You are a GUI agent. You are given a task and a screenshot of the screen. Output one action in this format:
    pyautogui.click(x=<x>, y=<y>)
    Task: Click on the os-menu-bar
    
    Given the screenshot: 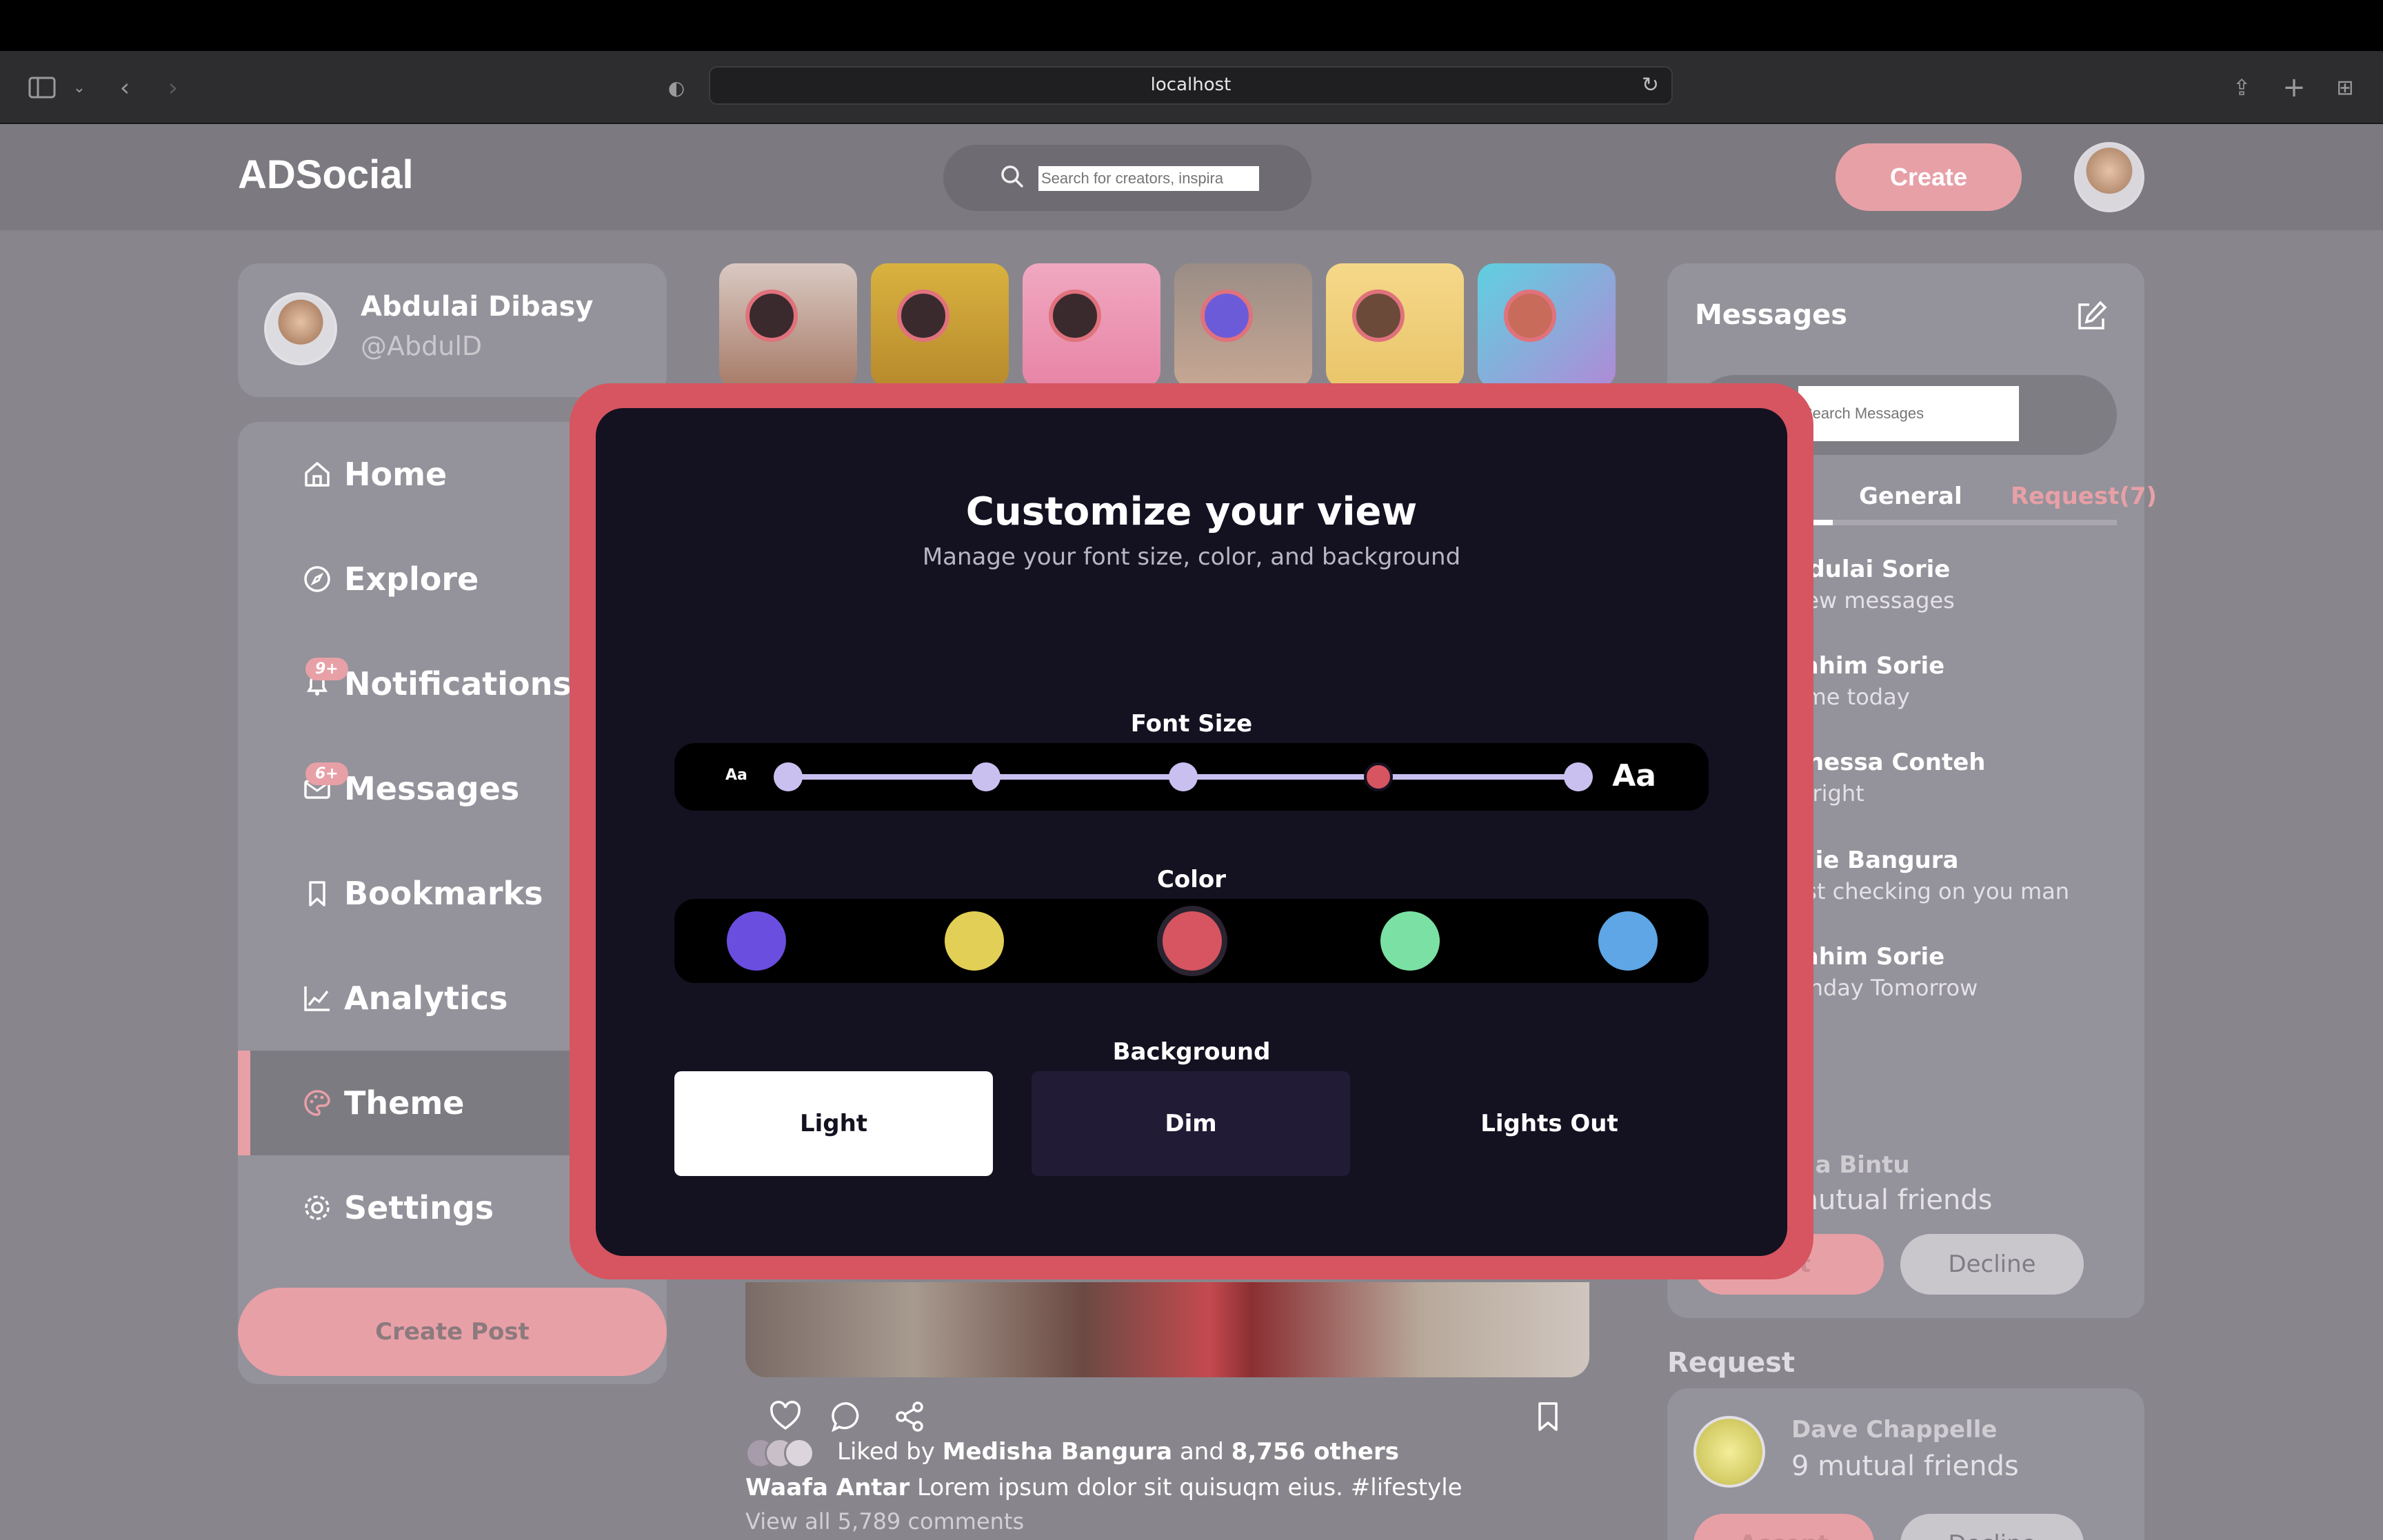 What is the action you would take?
    pyautogui.click(x=1191, y=26)
    